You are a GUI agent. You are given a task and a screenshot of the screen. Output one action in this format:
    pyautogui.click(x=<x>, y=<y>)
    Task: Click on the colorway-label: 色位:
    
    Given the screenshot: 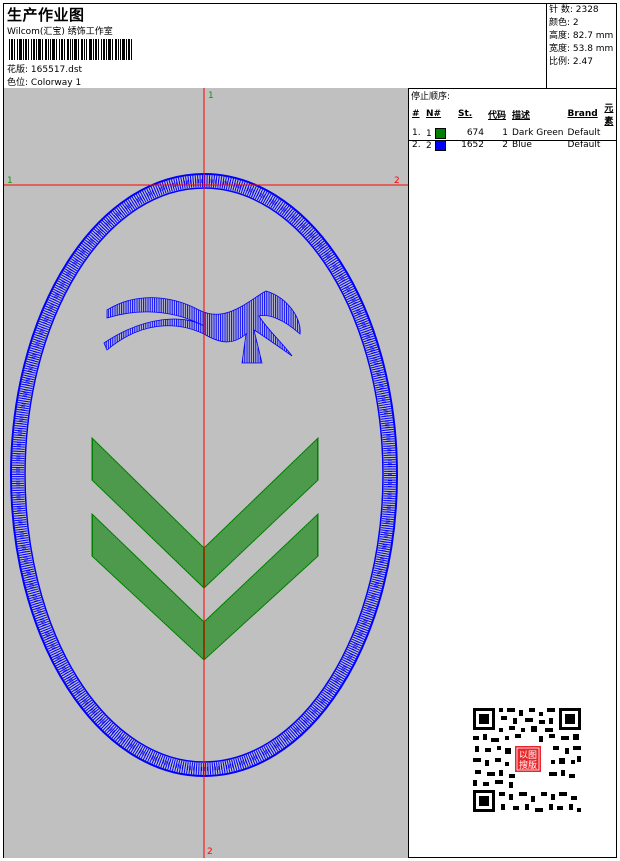 What is the action you would take?
    pyautogui.click(x=18, y=83)
    